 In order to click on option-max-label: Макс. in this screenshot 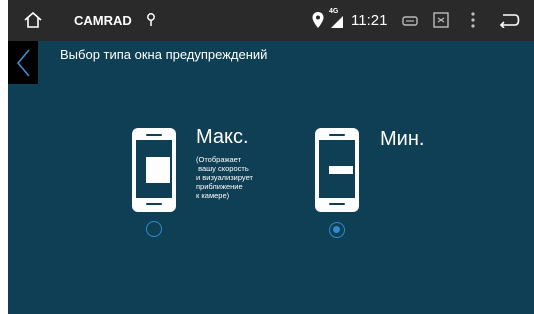, I will do `click(222, 137)`.